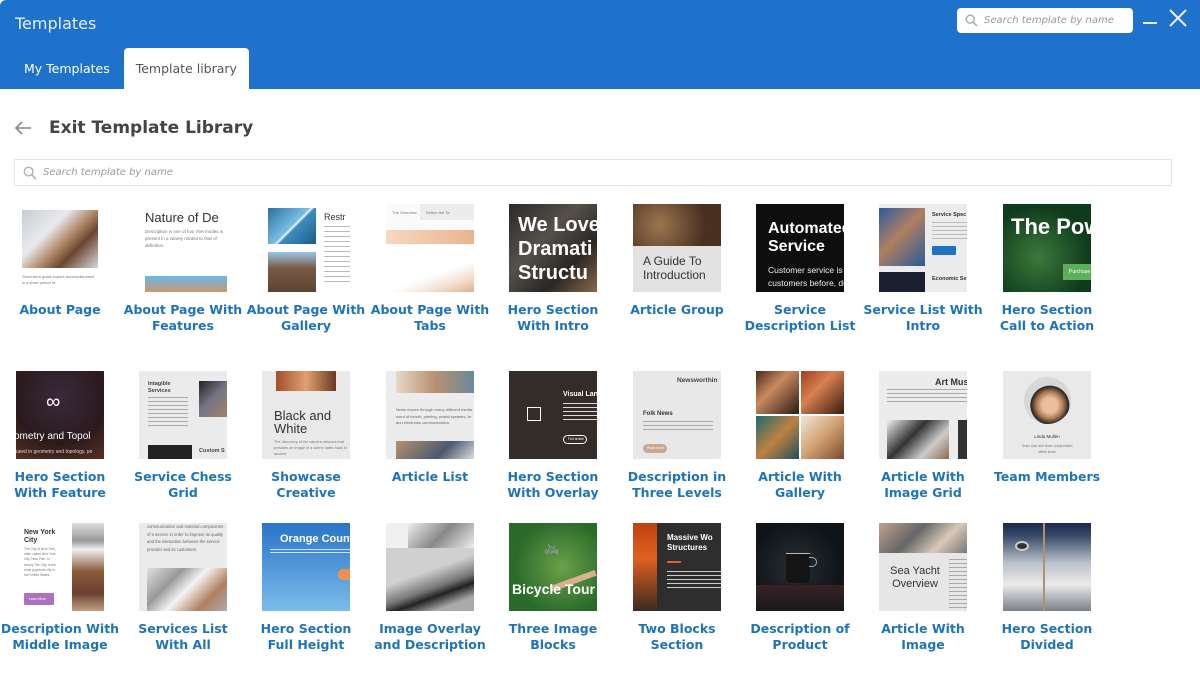 Image resolution: width=1200 pixels, height=682 pixels. What do you see at coordinates (1047, 318) in the screenshot?
I see `template-name: Hero Section Call to Action` at bounding box center [1047, 318].